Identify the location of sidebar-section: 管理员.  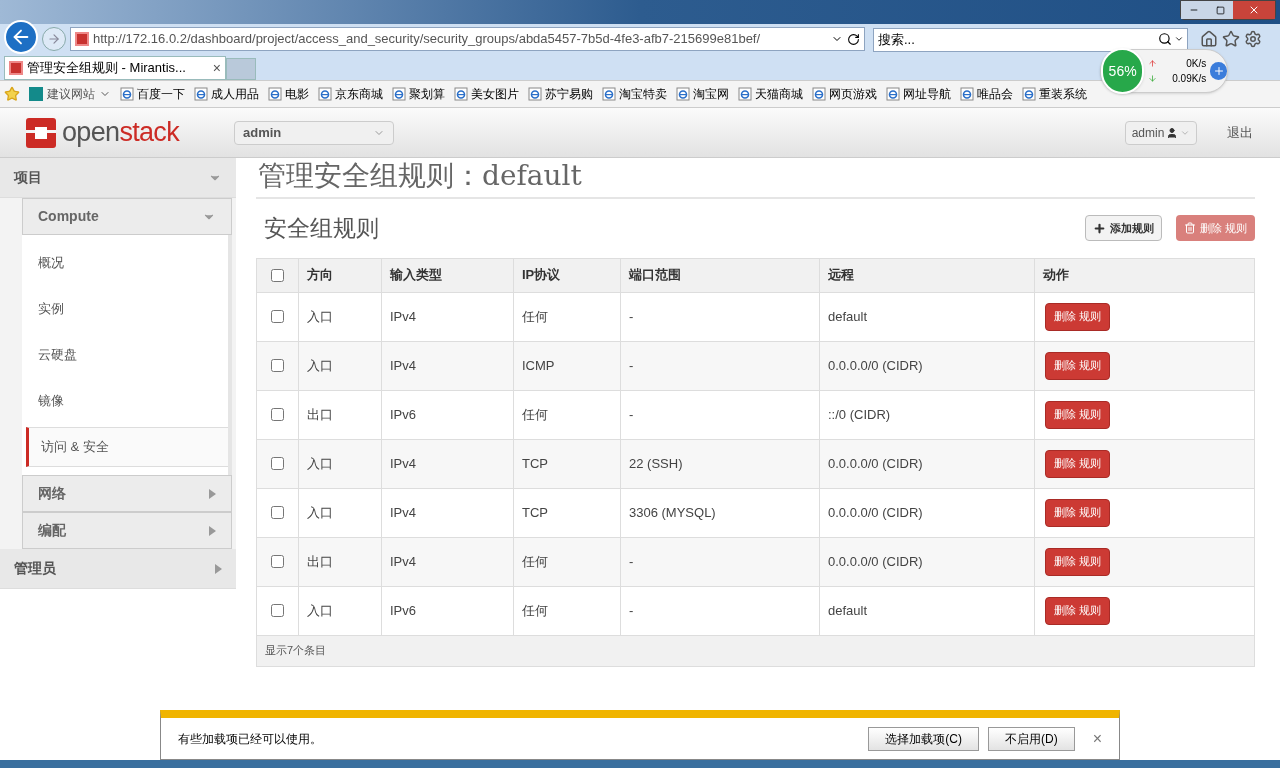
(118, 569).